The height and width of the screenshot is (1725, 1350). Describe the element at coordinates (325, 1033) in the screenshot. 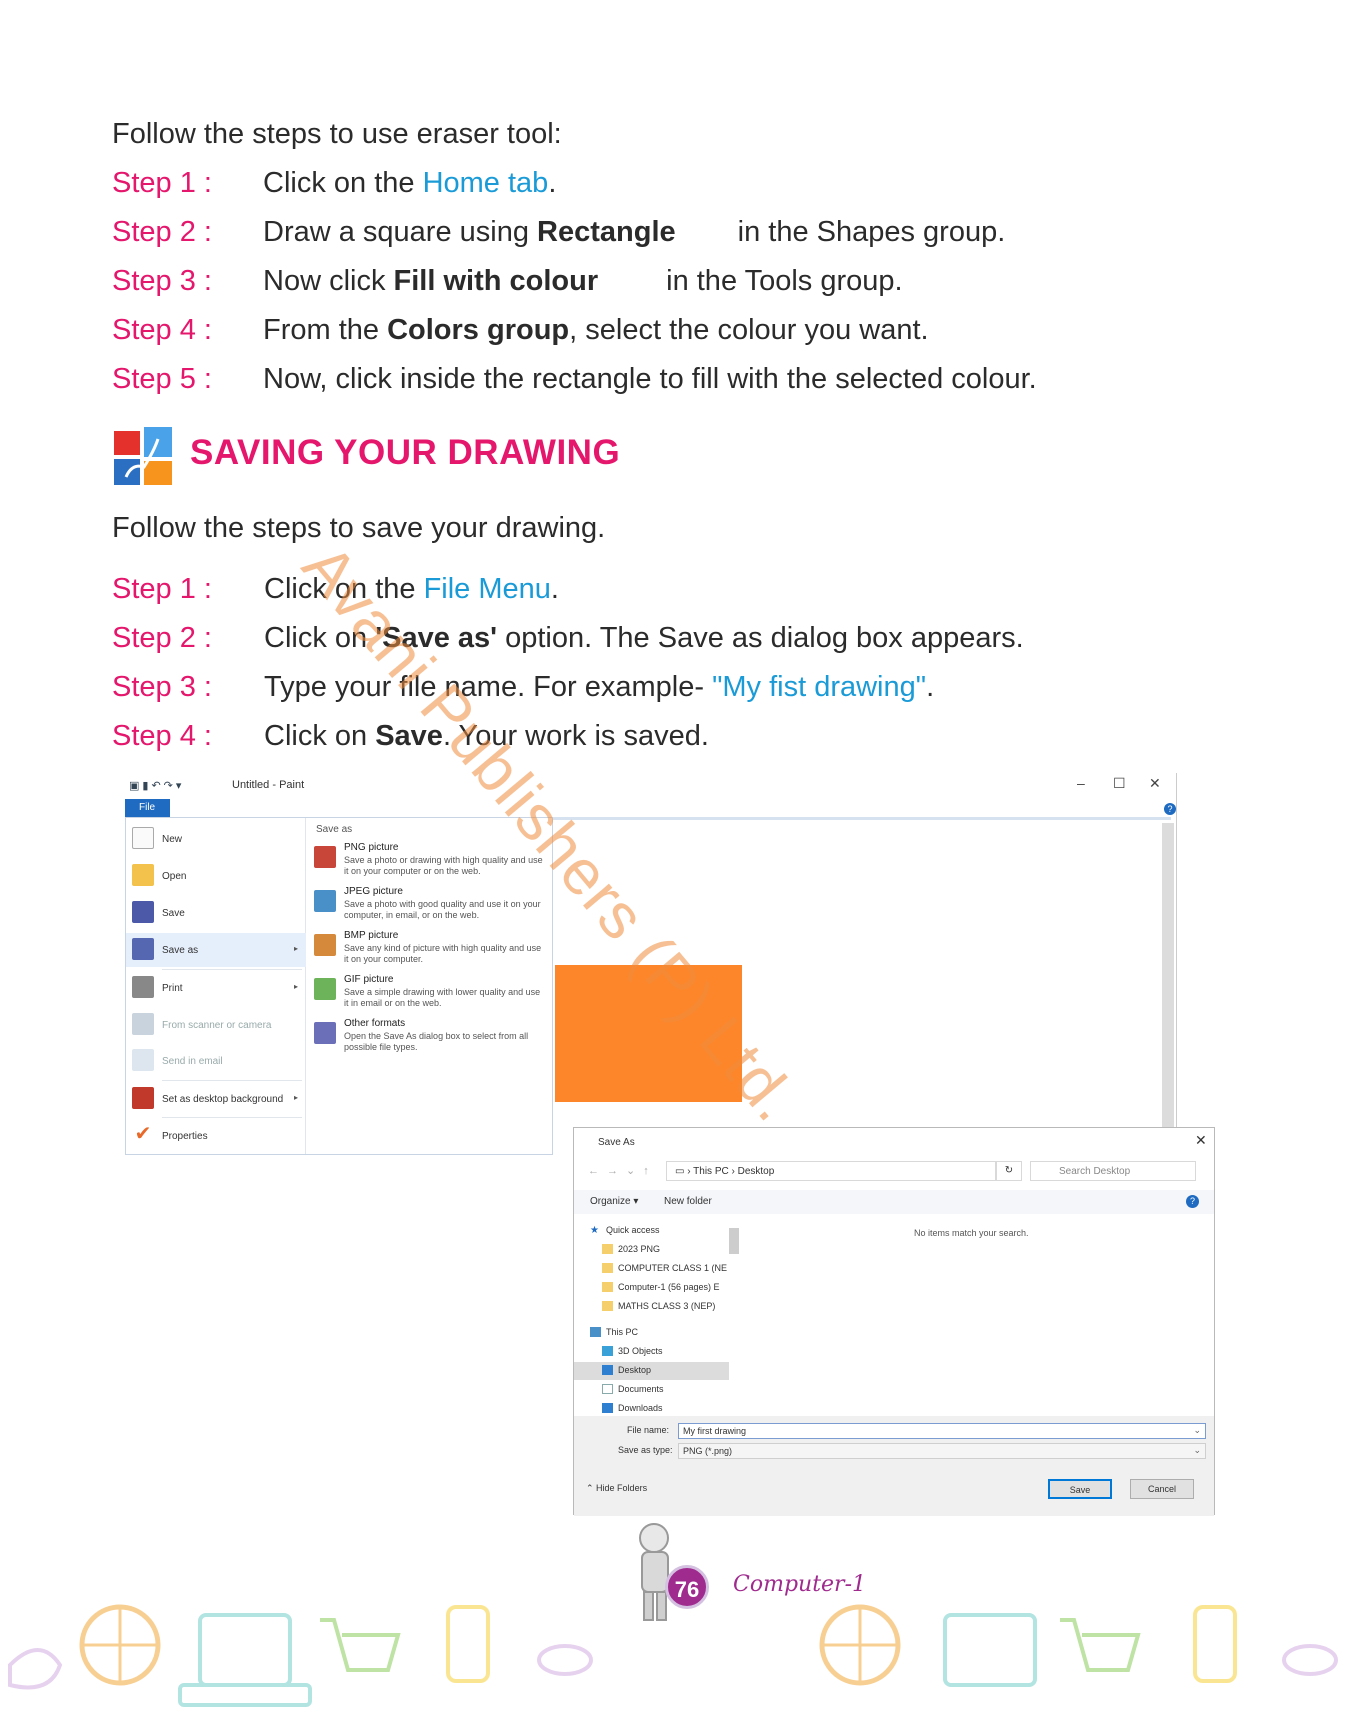

I see `other-formats-icon` at that location.